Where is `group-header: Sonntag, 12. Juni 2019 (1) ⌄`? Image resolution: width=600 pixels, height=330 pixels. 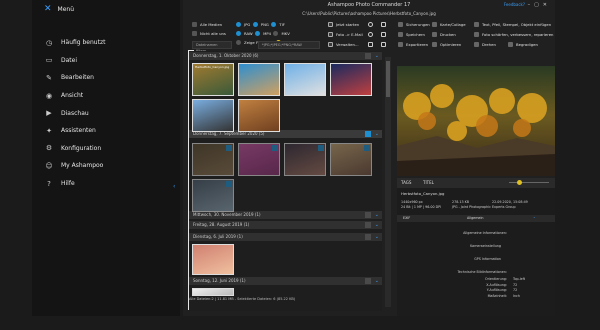
group-header: Sonntag, 12. Juni 2019 (1) ⌄ is located at coordinates (285, 281).